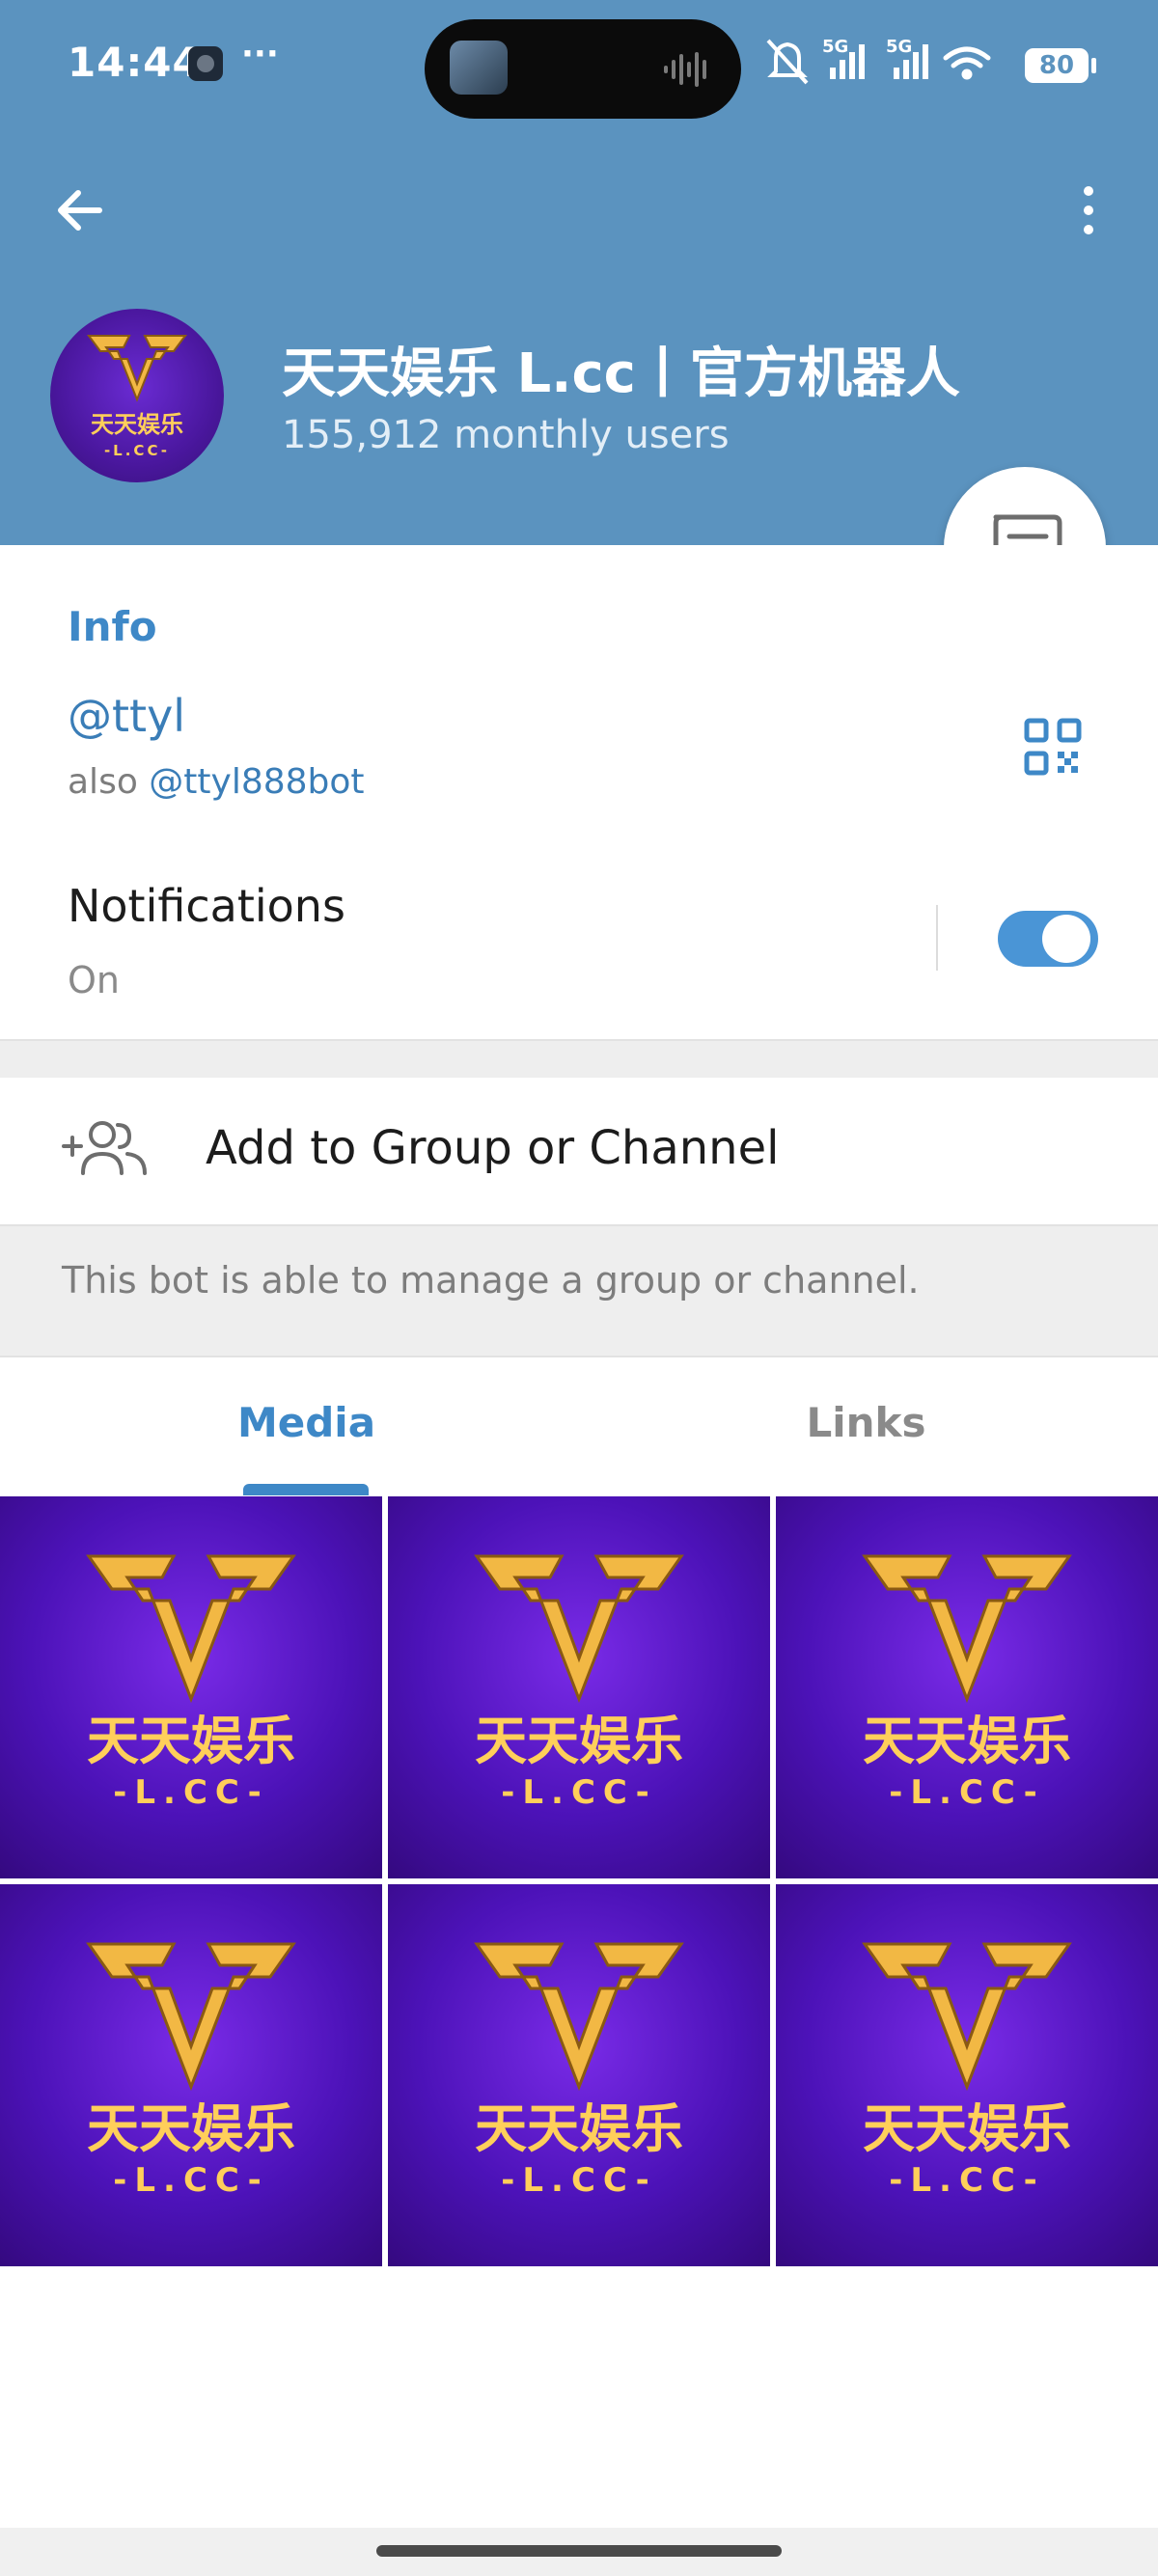 The image size is (1158, 2576). What do you see at coordinates (1053, 747) in the screenshot?
I see `qr-code-icon` at bounding box center [1053, 747].